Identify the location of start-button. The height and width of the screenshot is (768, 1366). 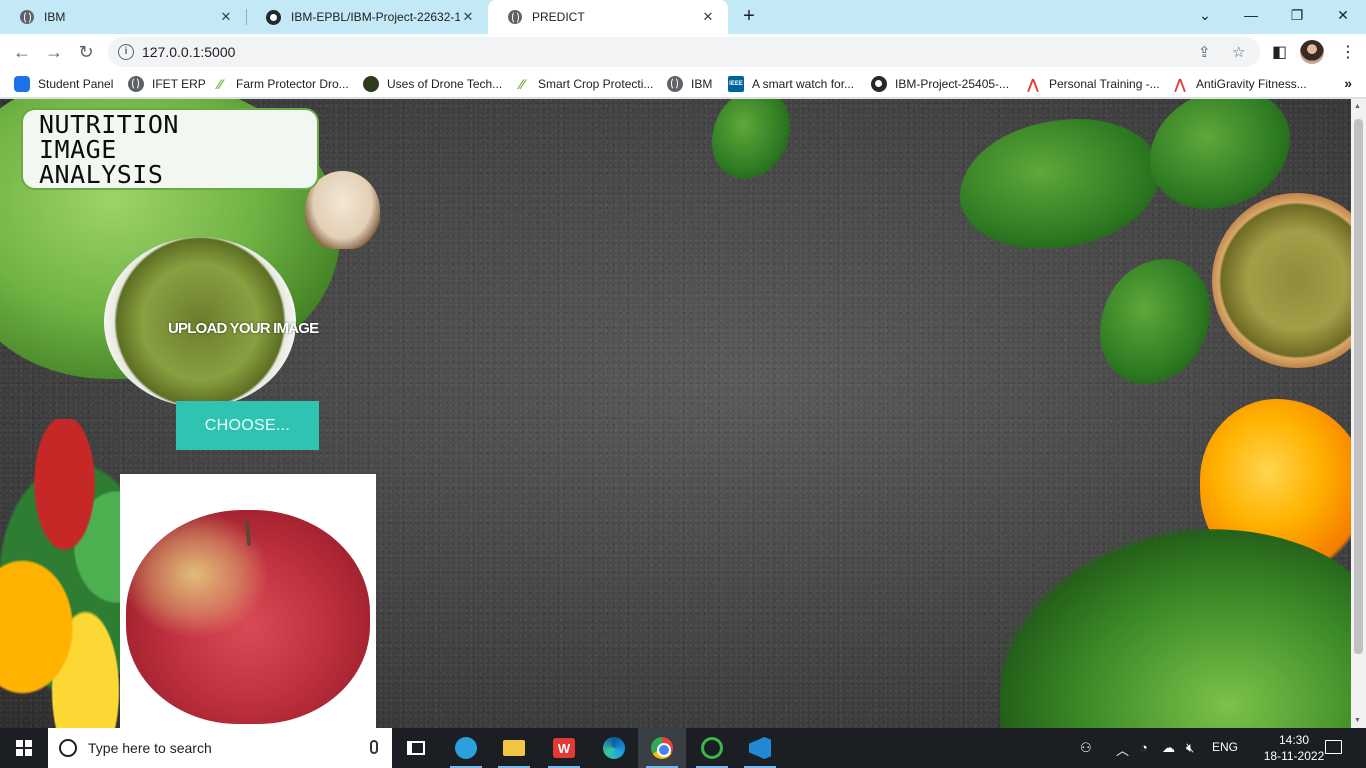
(24, 748).